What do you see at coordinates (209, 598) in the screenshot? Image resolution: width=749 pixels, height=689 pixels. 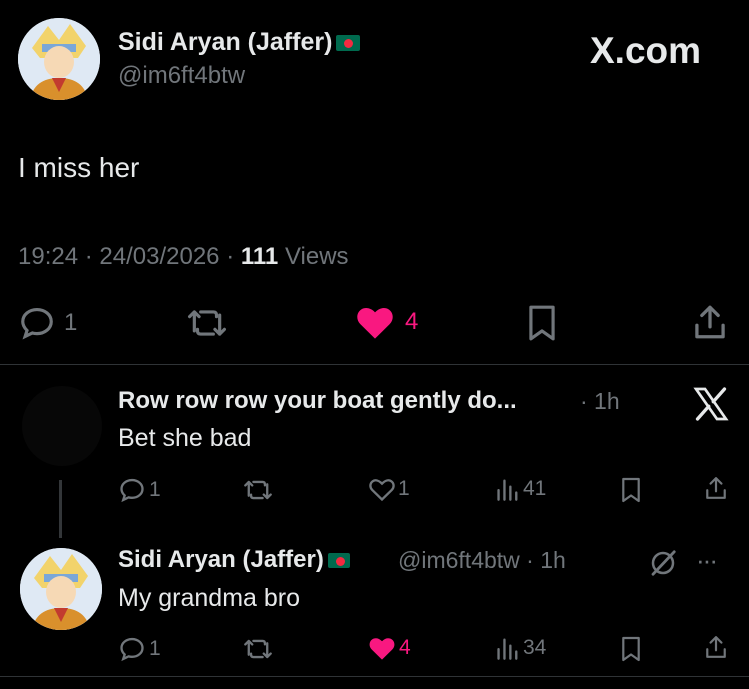 I see `reply-text: My grandma bro` at bounding box center [209, 598].